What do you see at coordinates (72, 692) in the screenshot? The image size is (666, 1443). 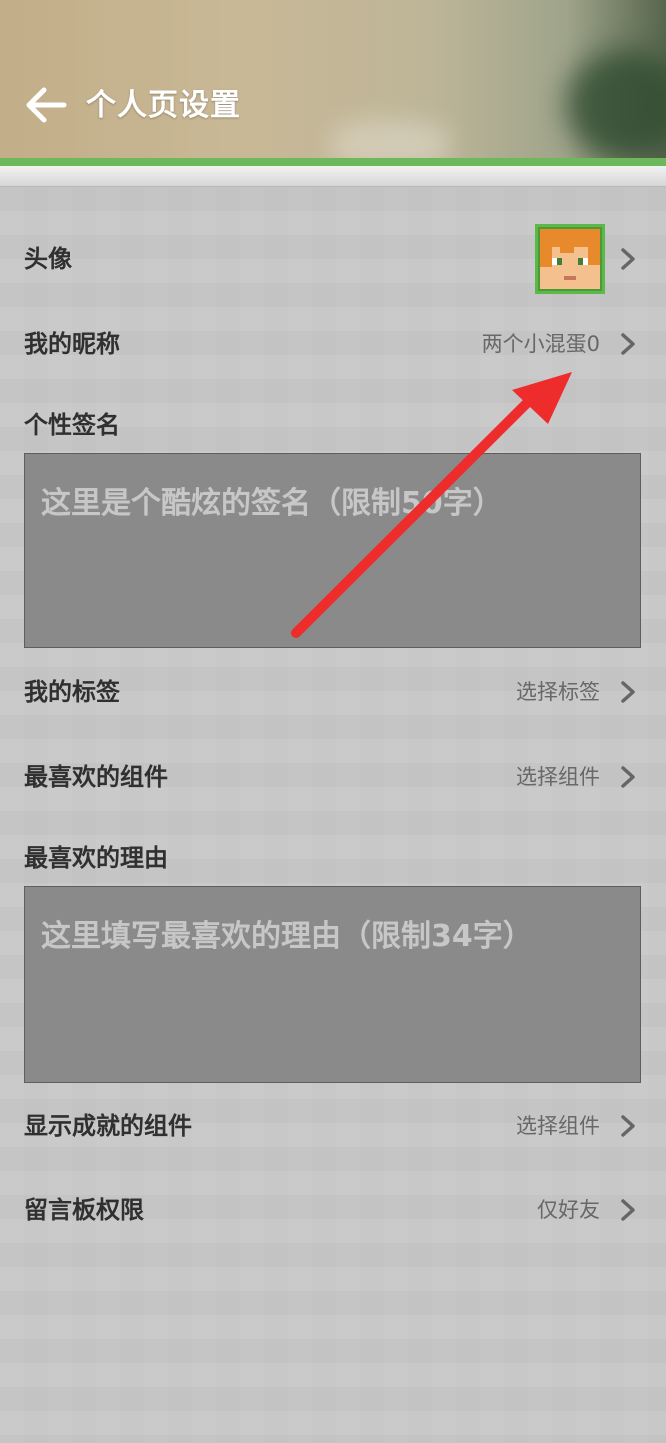 I see `tags-label: 我的标签` at bounding box center [72, 692].